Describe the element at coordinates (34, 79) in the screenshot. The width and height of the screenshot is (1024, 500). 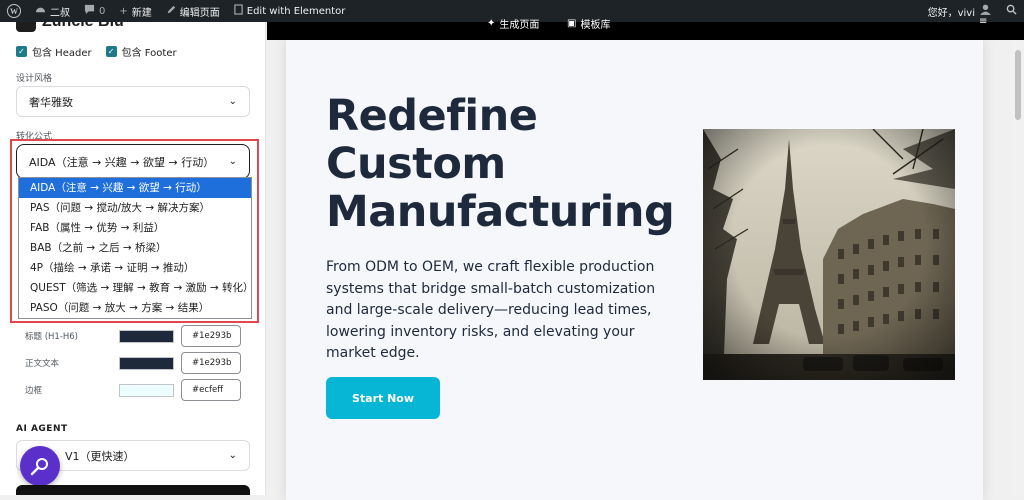
I see `design-style-label: 设计风格` at that location.